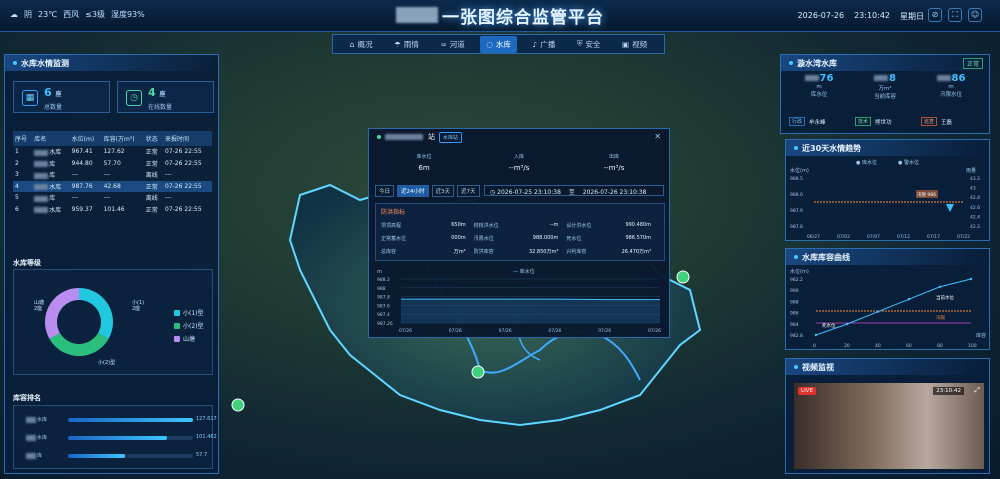  I want to click on x-tick: 07/22, so click(963, 237).